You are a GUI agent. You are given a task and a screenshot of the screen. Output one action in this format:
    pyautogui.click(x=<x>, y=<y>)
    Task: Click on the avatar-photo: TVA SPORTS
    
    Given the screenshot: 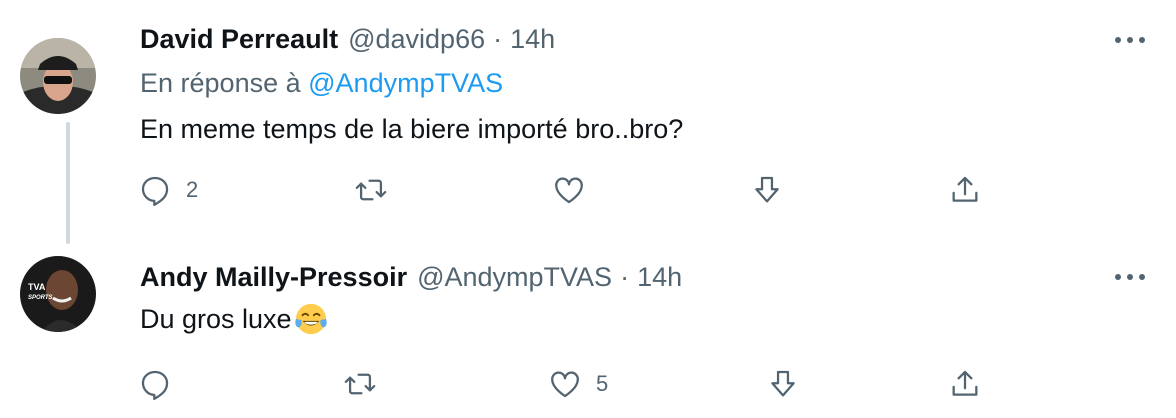 What is the action you would take?
    pyautogui.click(x=58, y=294)
    